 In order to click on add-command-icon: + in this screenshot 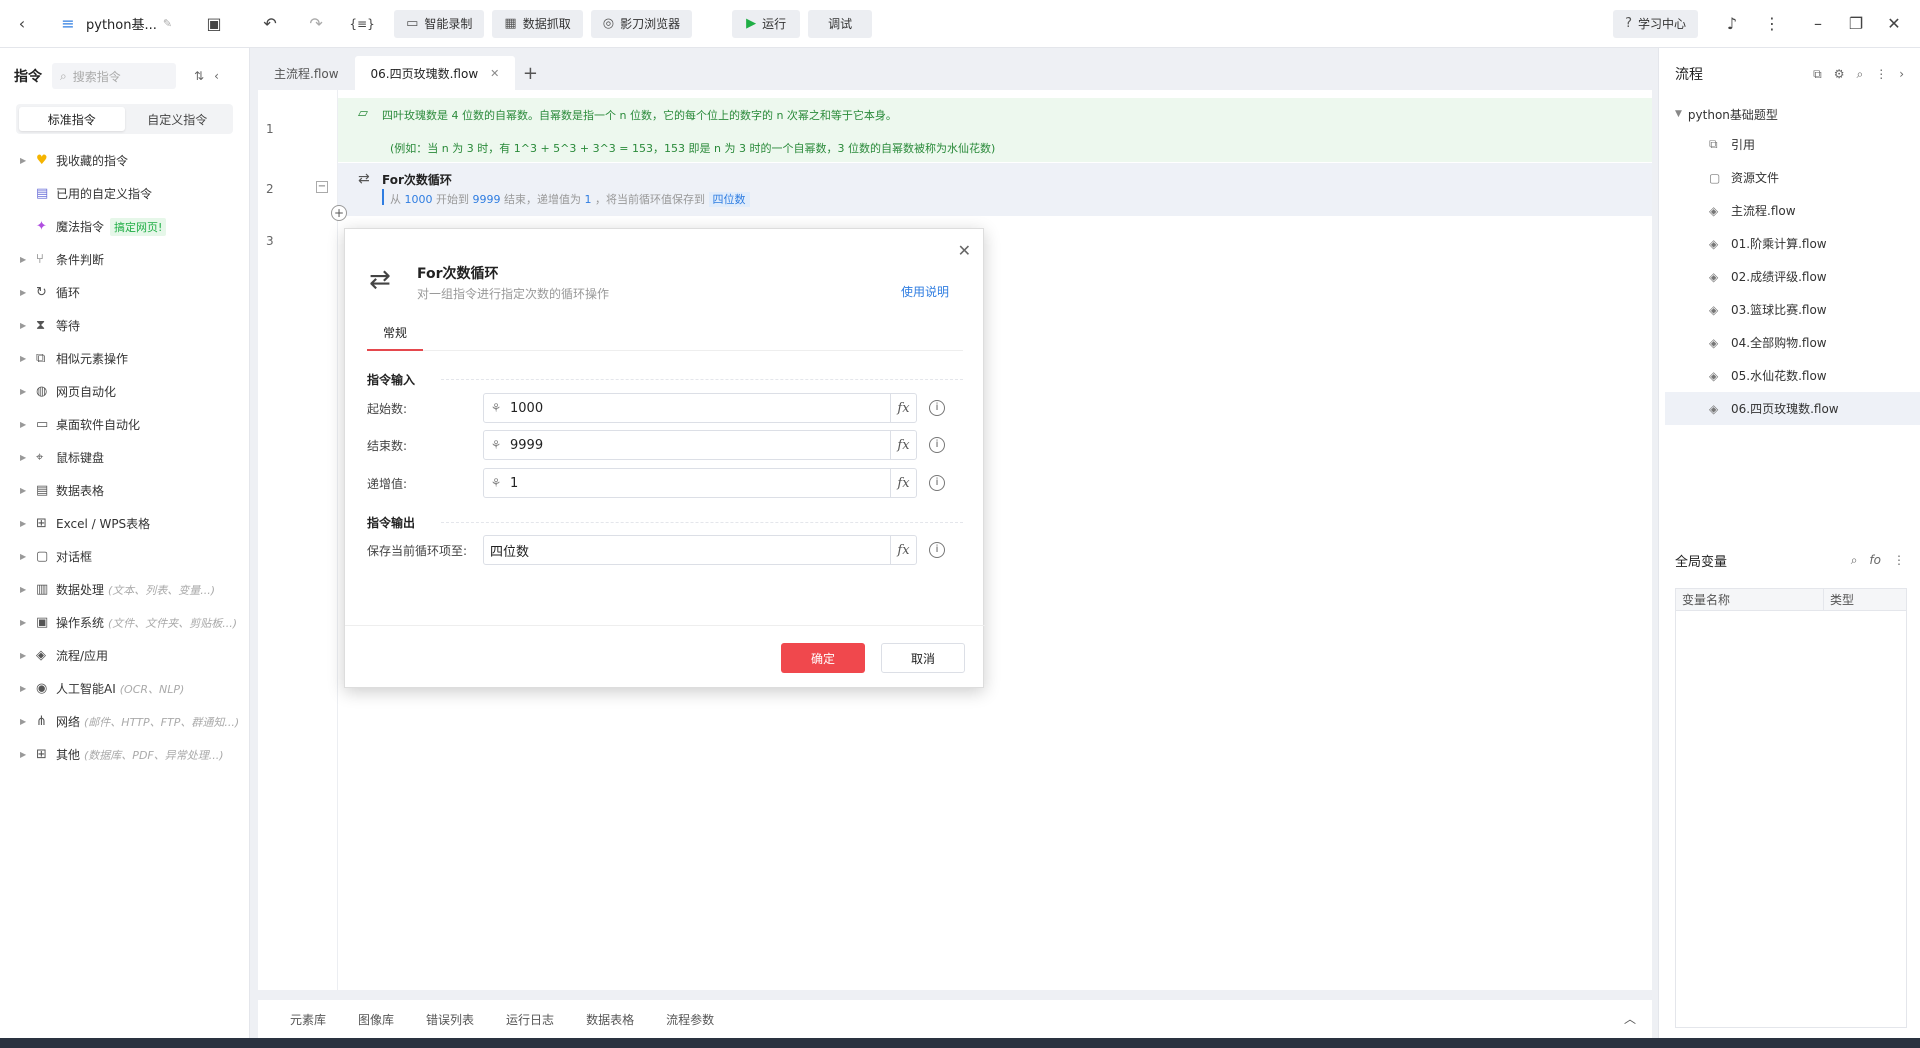, I will do `click(339, 213)`.